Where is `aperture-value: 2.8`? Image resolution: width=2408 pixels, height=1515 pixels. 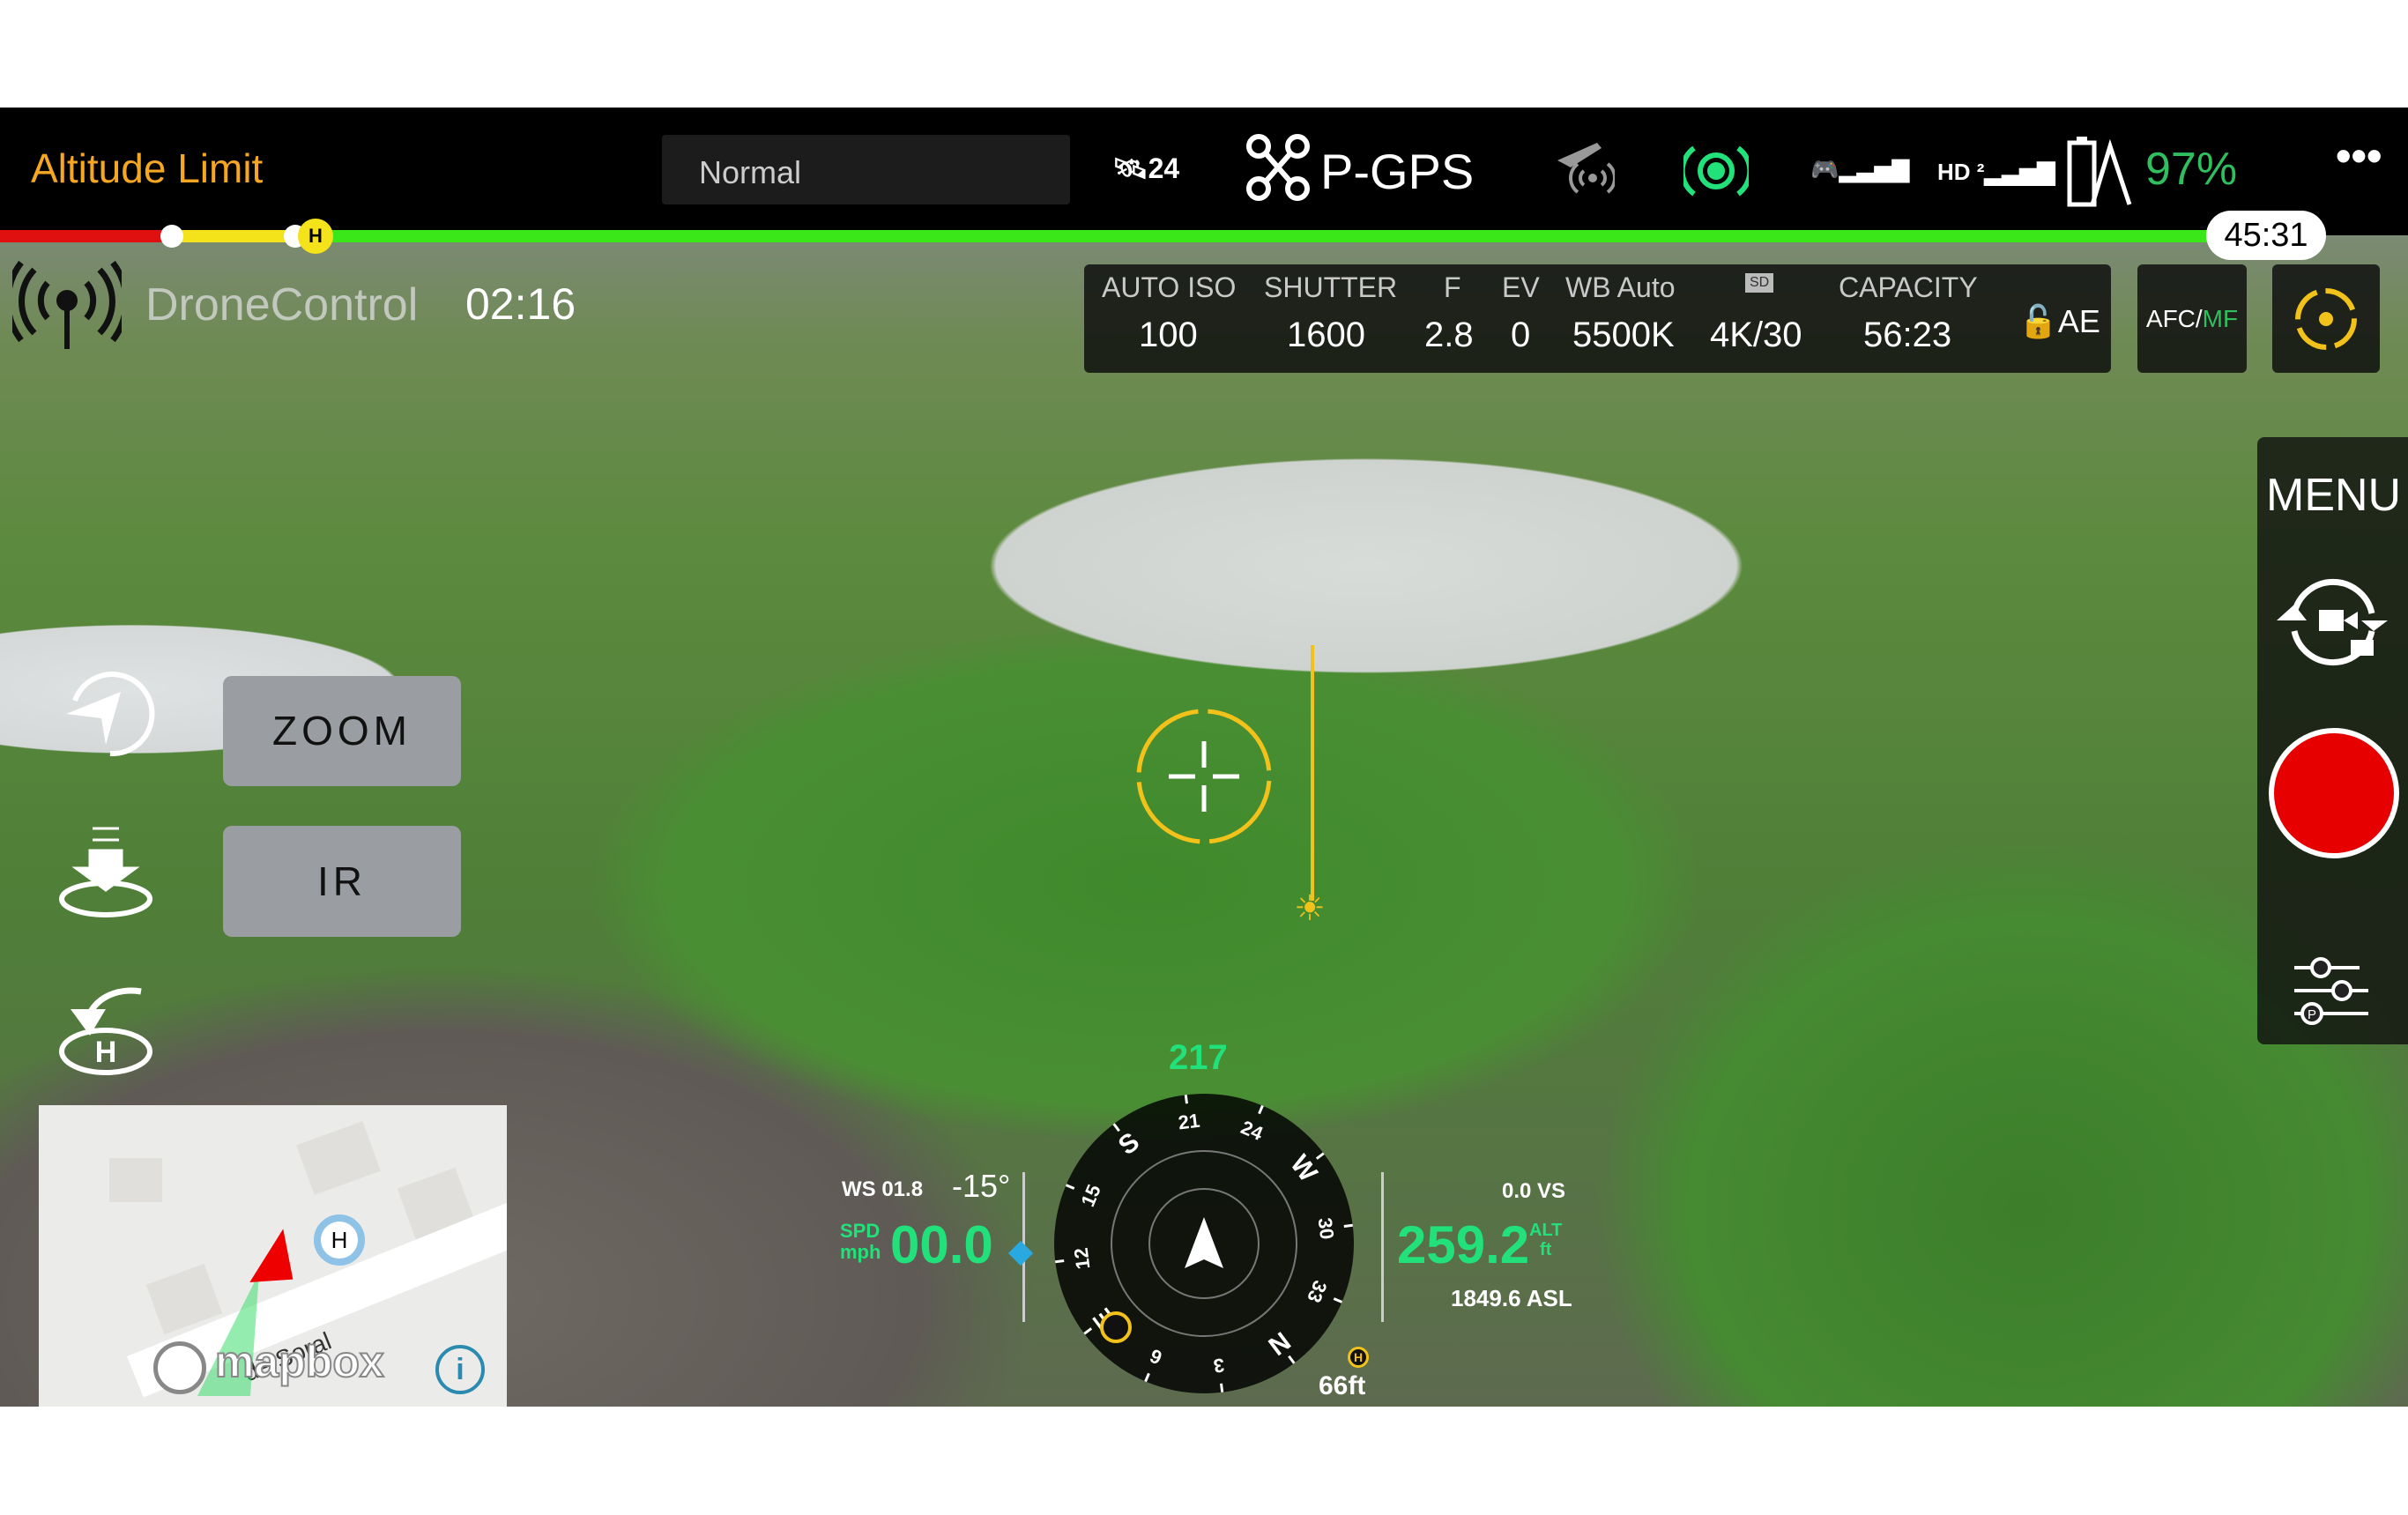
aperture-value: 2.8 is located at coordinates (1449, 335).